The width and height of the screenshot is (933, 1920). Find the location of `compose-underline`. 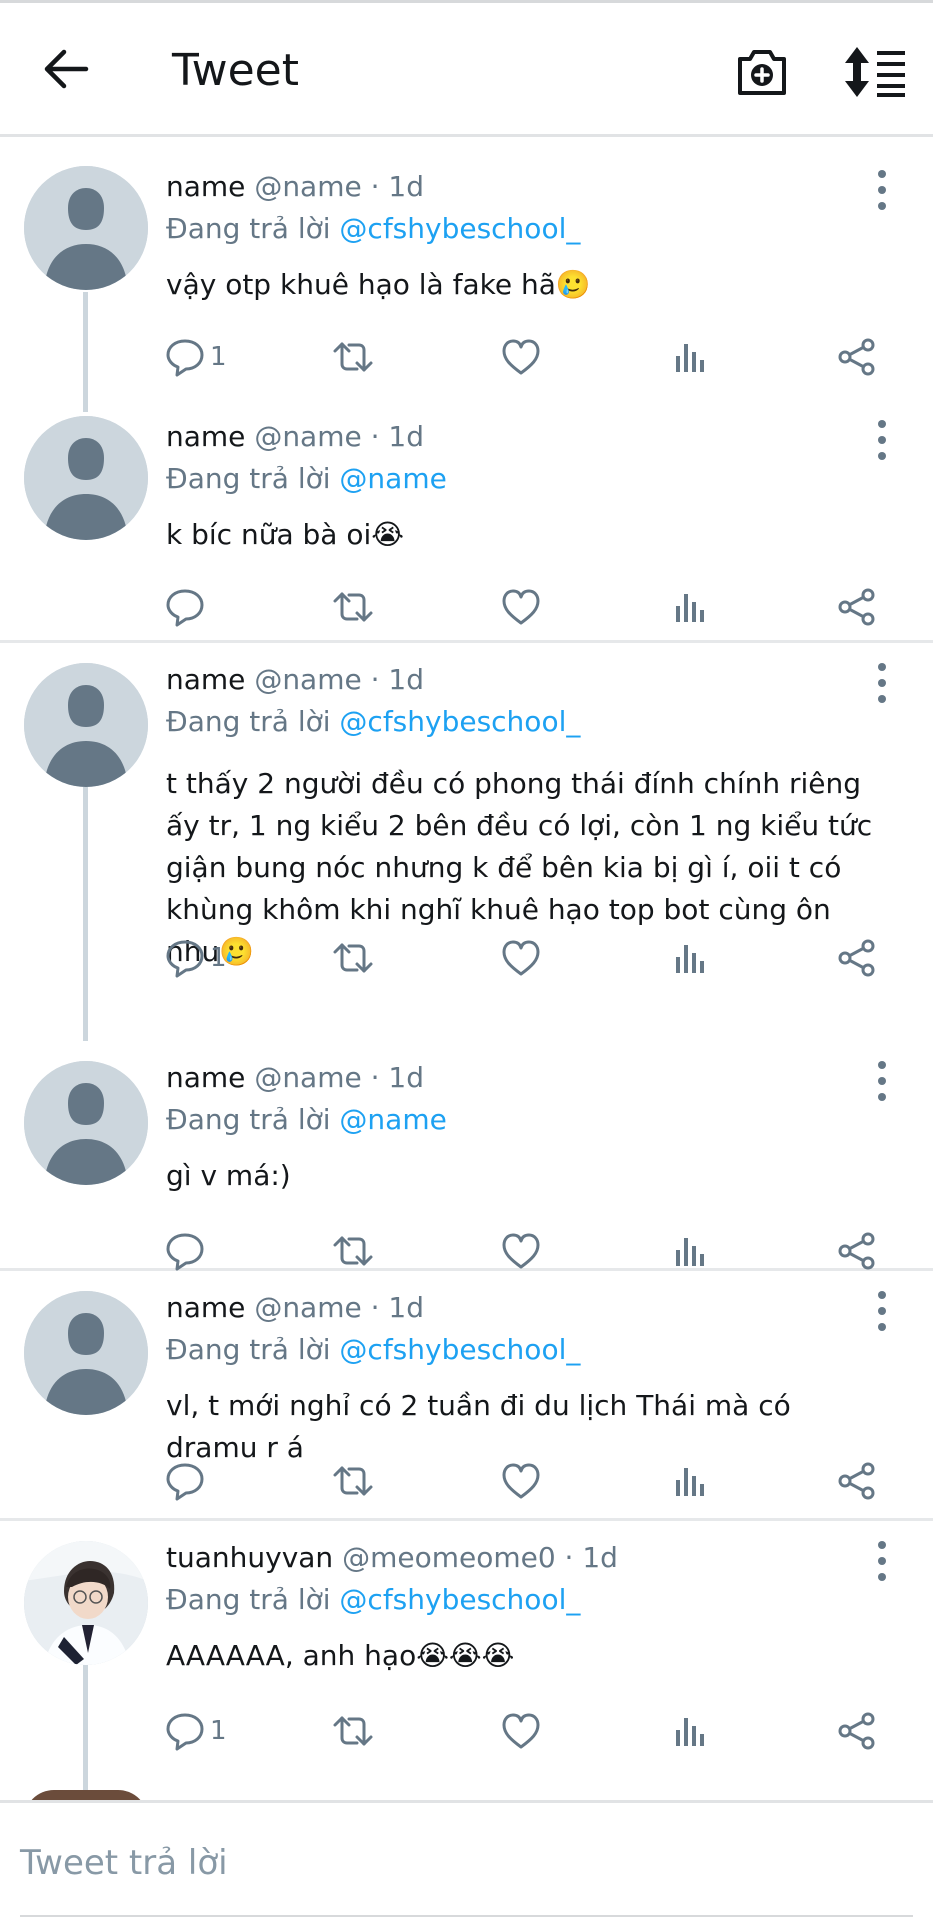

compose-underline is located at coordinates (466, 1916).